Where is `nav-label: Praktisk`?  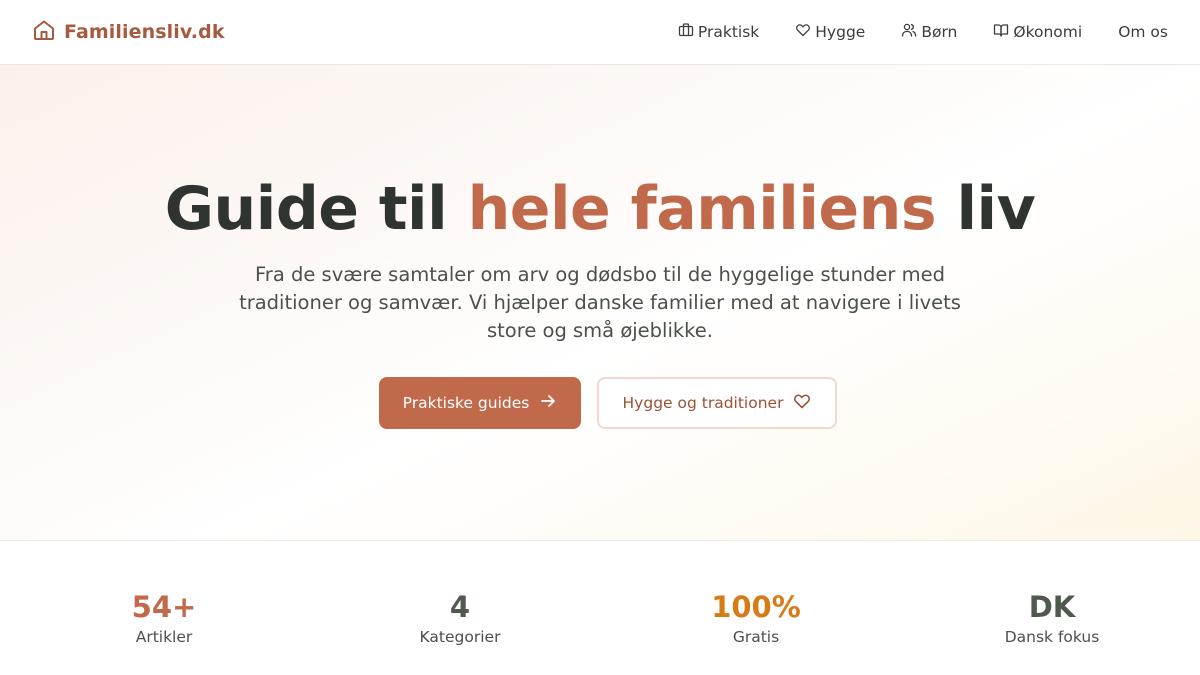
nav-label: Praktisk is located at coordinates (728, 32).